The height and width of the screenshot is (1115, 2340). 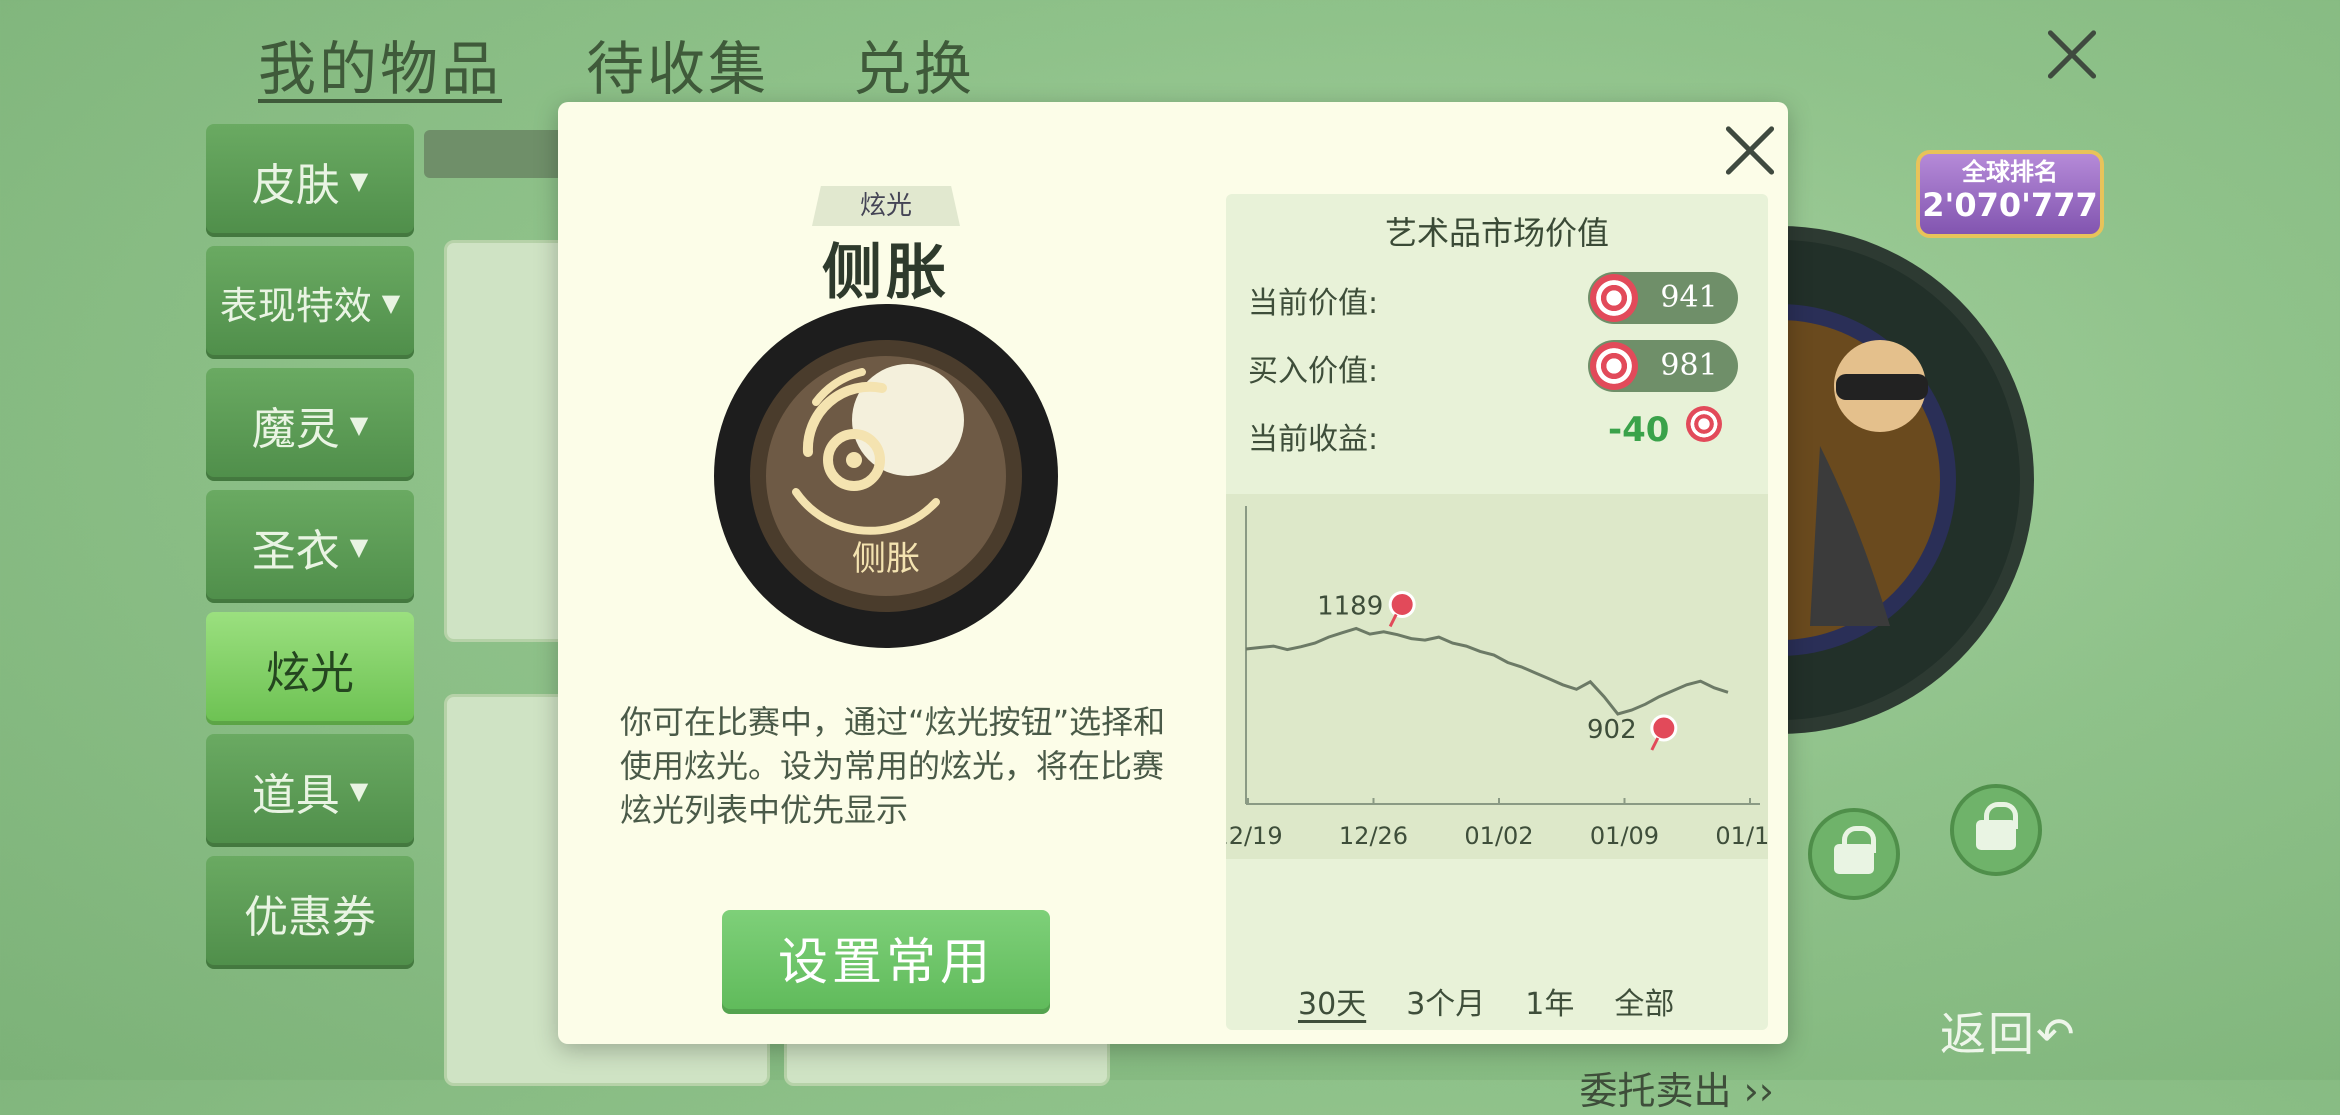 I want to click on sidebar-item-skin: 皮肤 ▼, so click(x=310, y=180).